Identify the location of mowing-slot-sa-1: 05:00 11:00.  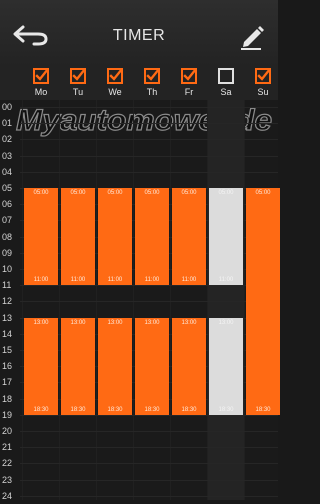
(226, 237).